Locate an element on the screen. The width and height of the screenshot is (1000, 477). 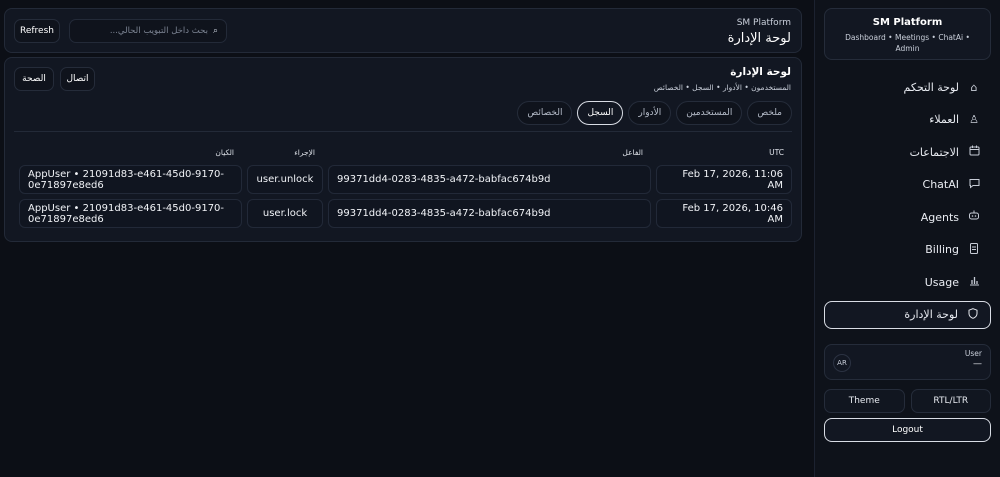
sidebar-item-agents: Agents is located at coordinates (907, 217).